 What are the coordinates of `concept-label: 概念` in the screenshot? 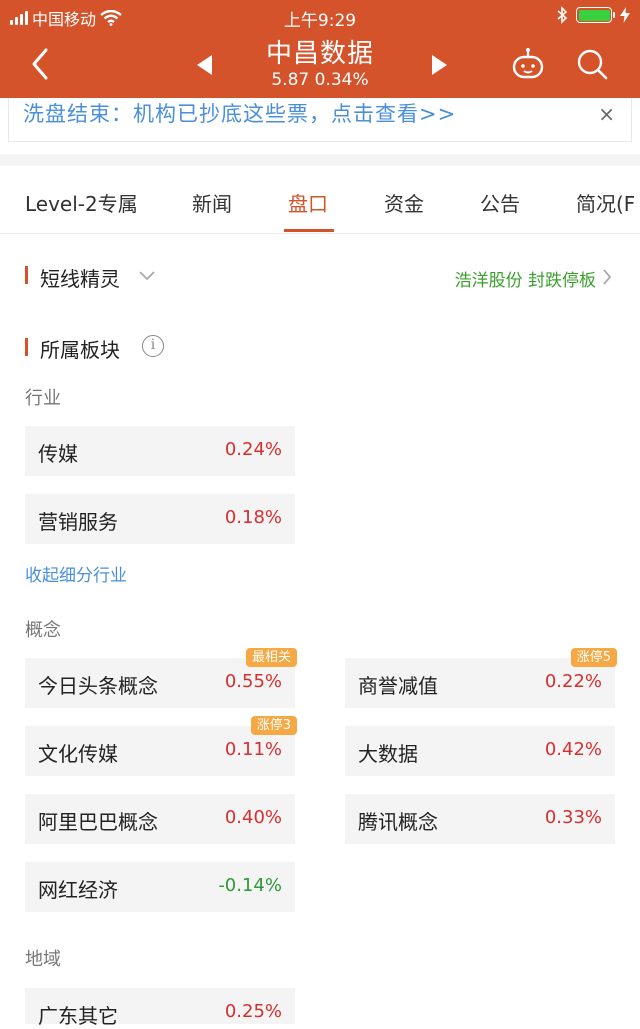 It's located at (43, 630).